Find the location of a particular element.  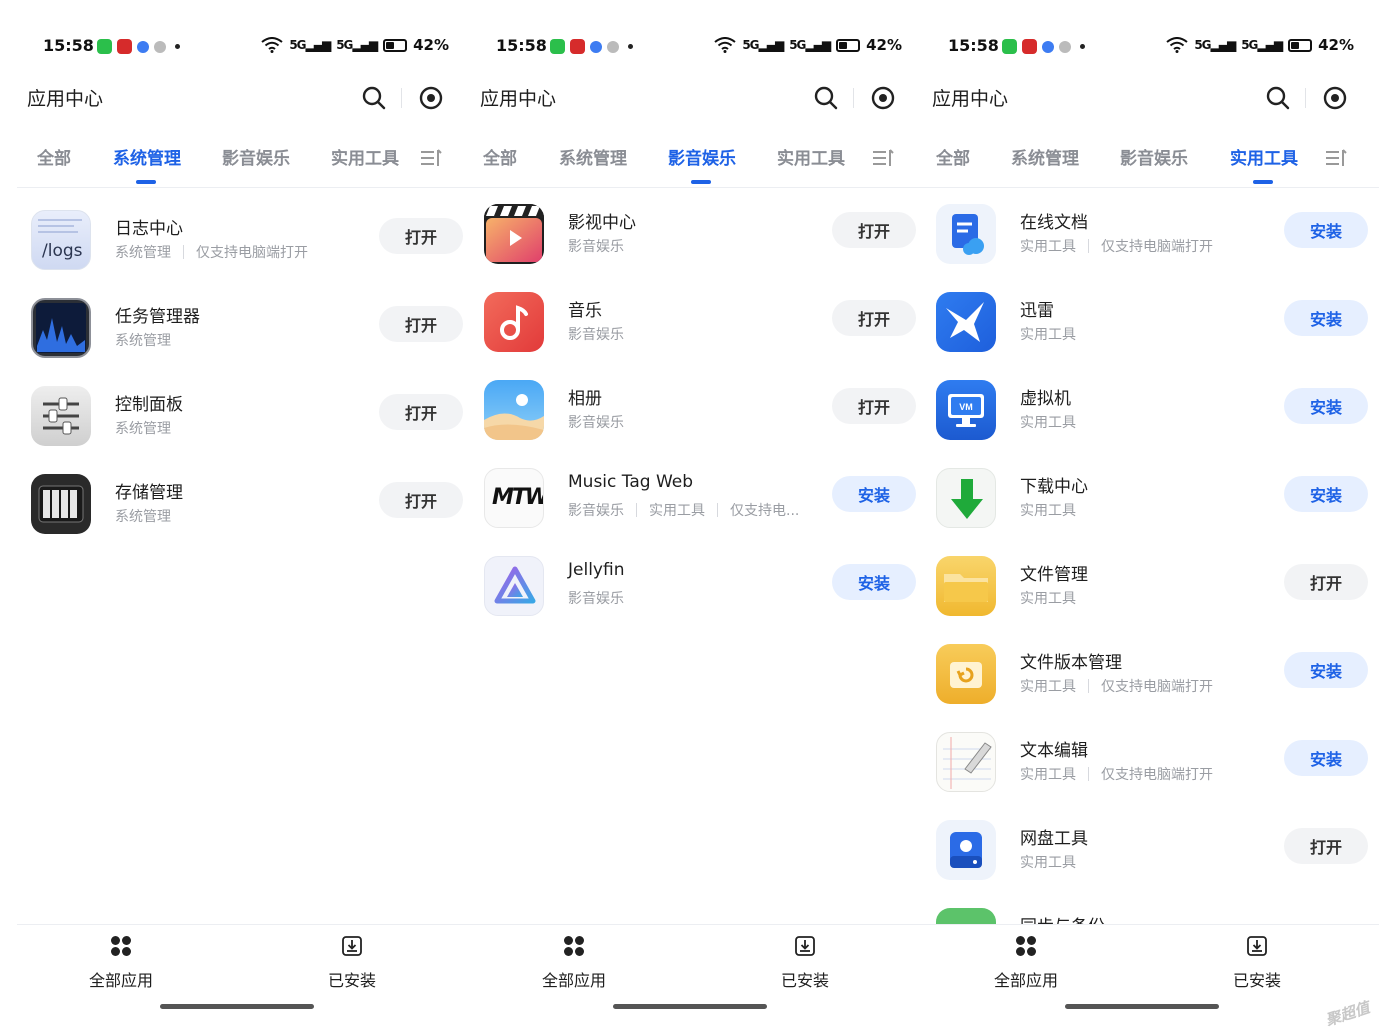

app-row-jellyfin: Jellyfin 影音娱乐 安装 is located at coordinates (700, 586).